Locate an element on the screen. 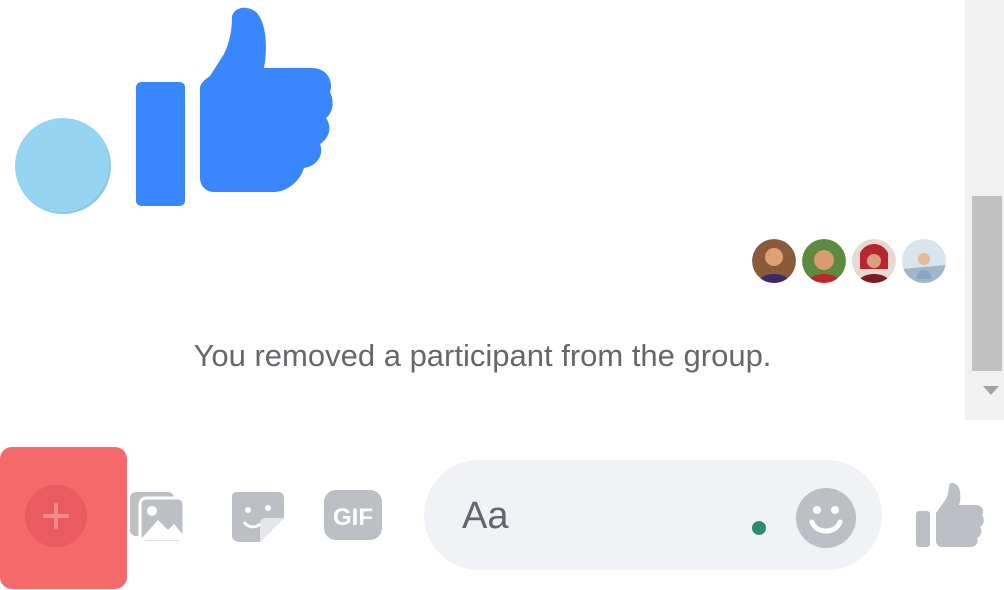 This screenshot has height=590, width=1004. message-input-container is located at coordinates (653, 515).